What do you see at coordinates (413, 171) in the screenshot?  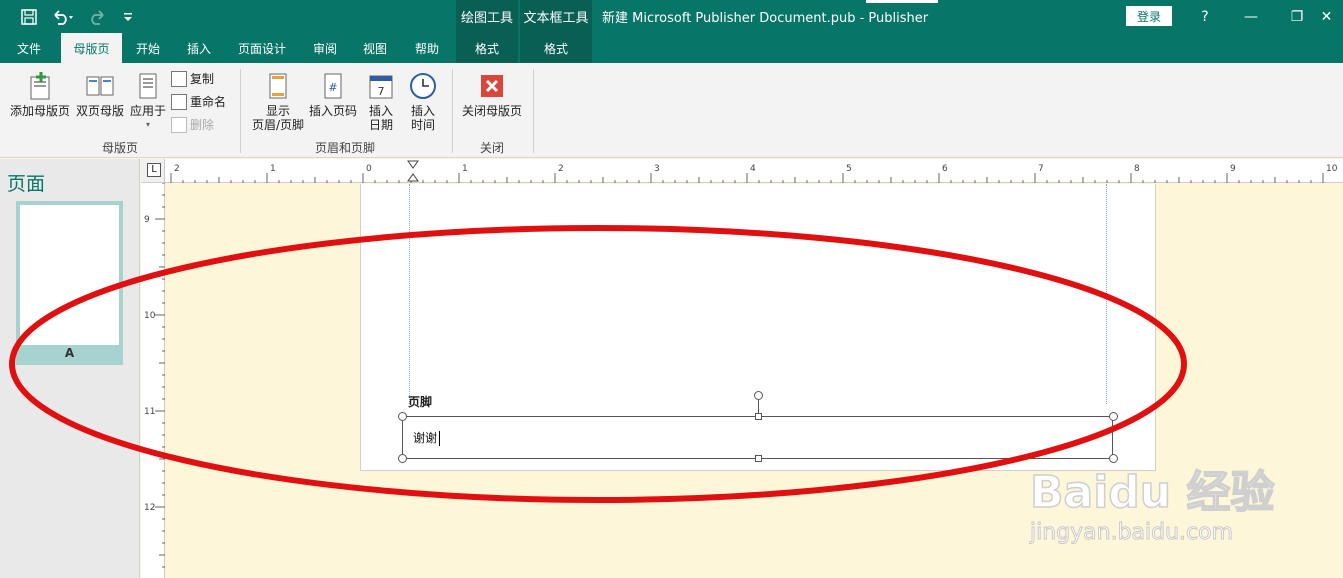 I see `indent-marker` at bounding box center [413, 171].